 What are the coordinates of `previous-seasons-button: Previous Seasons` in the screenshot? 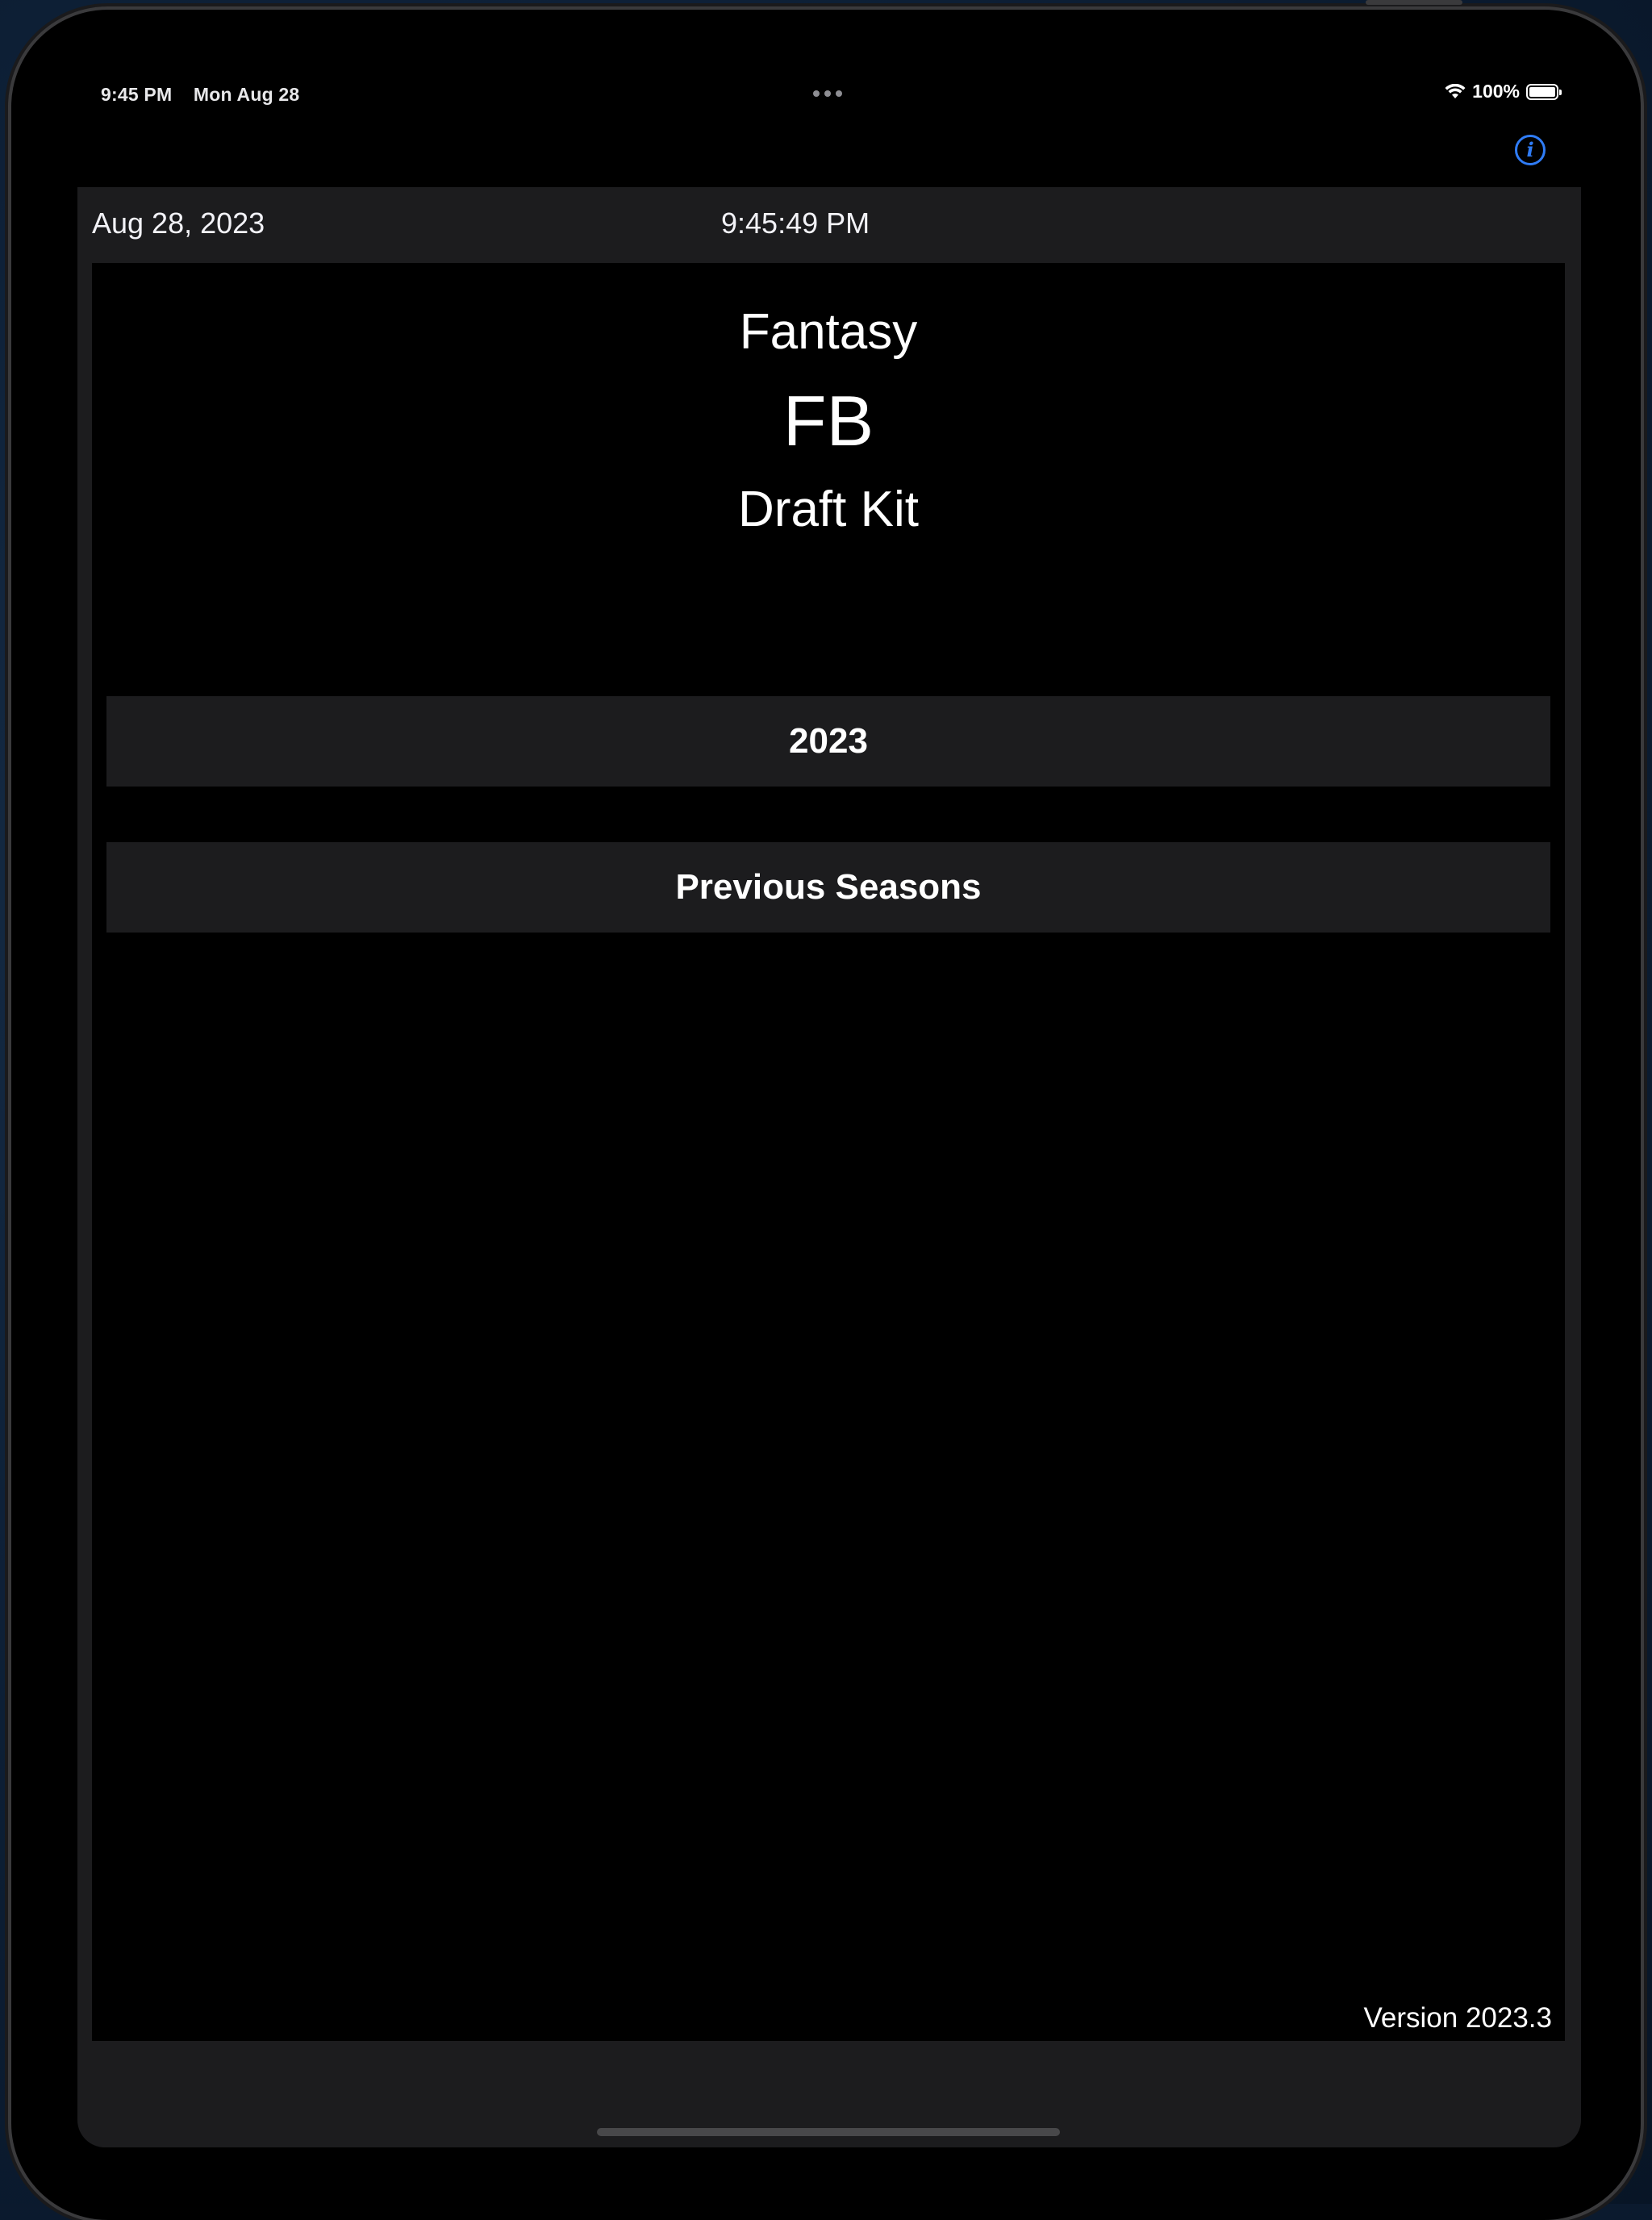 It's located at (828, 888).